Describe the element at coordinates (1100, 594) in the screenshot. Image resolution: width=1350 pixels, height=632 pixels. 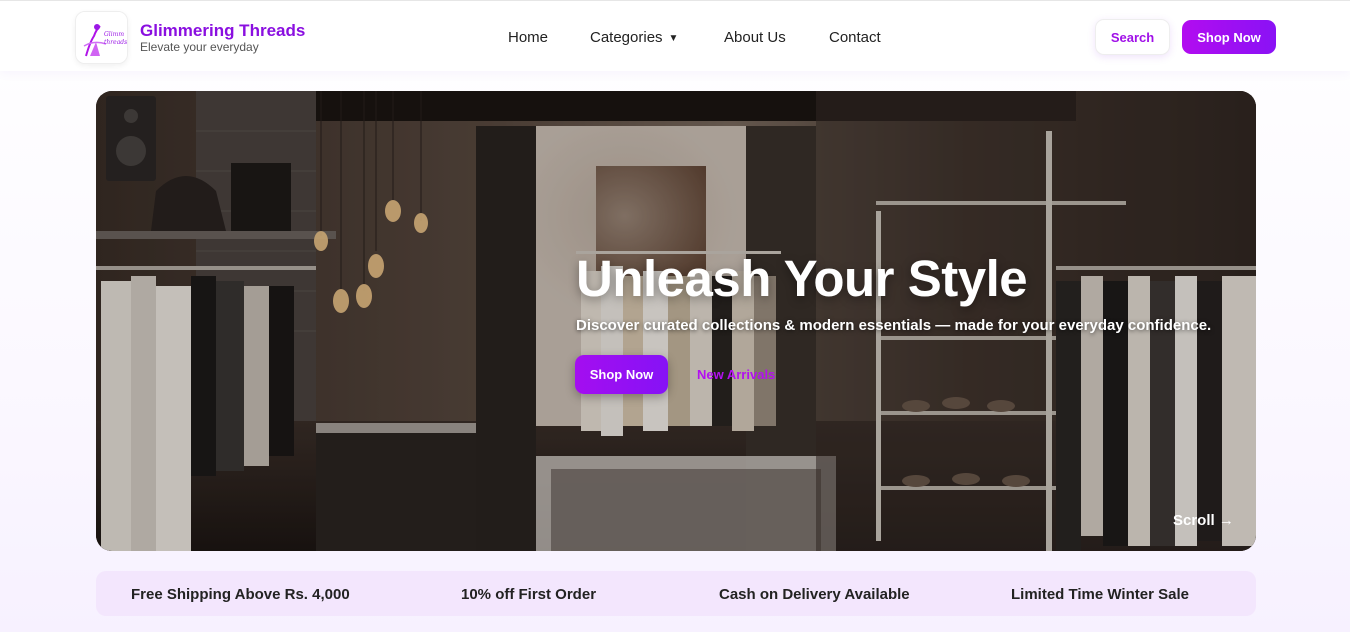
I see `promo-item: Limited Time Winter Sale` at that location.